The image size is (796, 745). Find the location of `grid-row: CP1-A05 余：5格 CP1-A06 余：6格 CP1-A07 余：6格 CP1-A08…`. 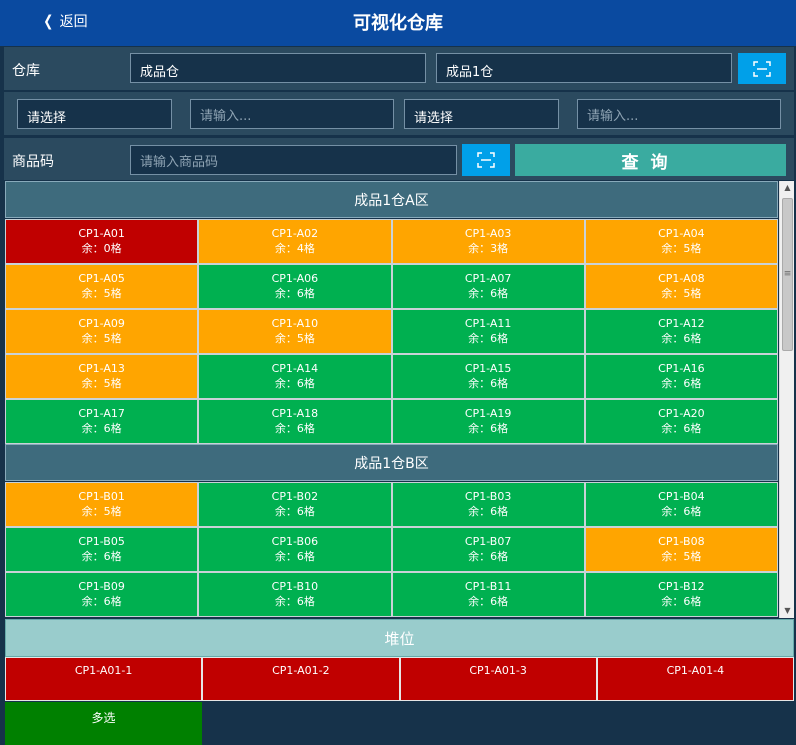

grid-row: CP1-A05 余：5格 CP1-A06 余：6格 CP1-A07 余：6格 CP1-A08… is located at coordinates (391, 286).